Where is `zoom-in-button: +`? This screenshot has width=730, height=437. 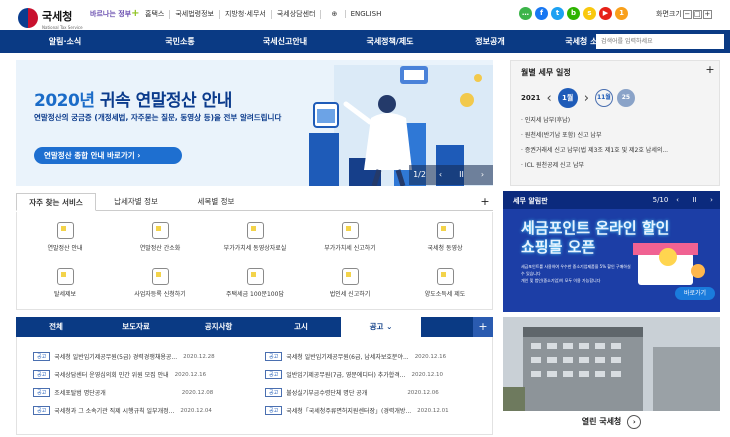 zoom-in-button: + is located at coordinates (707, 14).